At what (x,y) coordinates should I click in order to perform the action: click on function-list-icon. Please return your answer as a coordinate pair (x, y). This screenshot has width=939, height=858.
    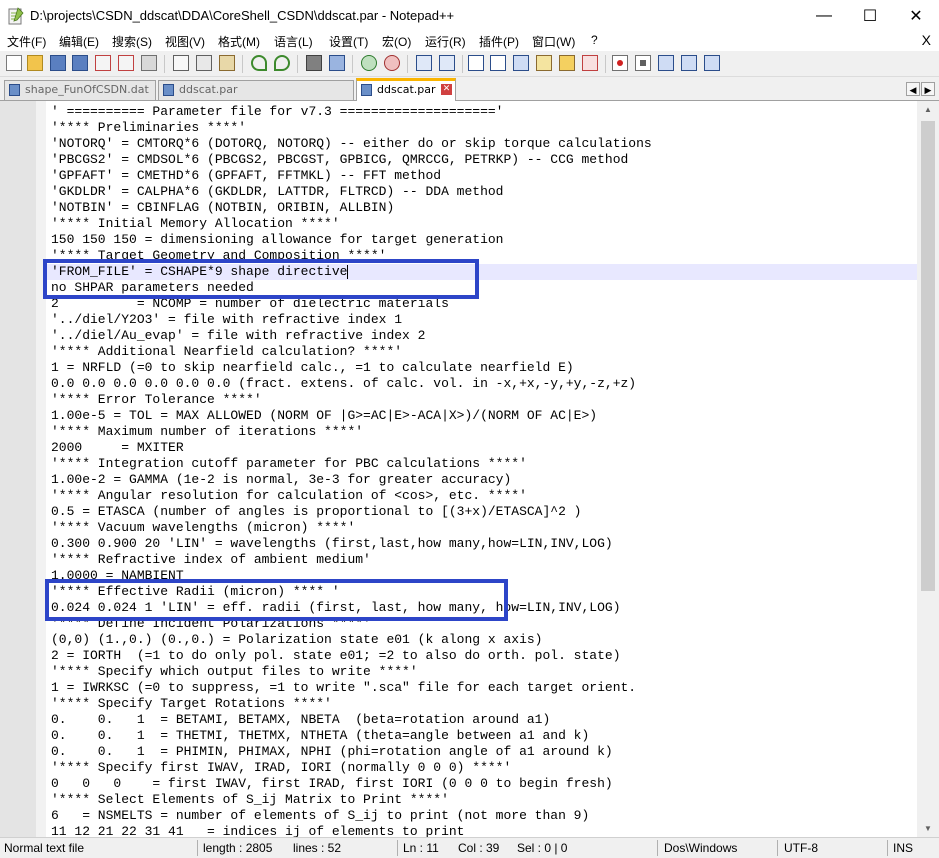
    Looking at the image, I should click on (590, 63).